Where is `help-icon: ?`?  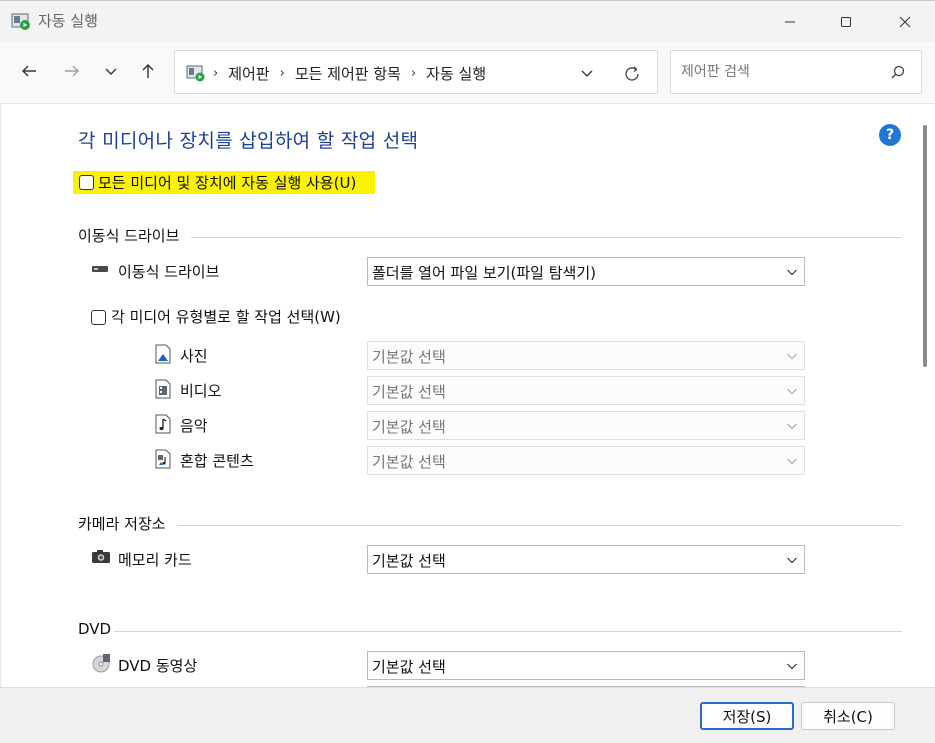 help-icon: ? is located at coordinates (890, 135).